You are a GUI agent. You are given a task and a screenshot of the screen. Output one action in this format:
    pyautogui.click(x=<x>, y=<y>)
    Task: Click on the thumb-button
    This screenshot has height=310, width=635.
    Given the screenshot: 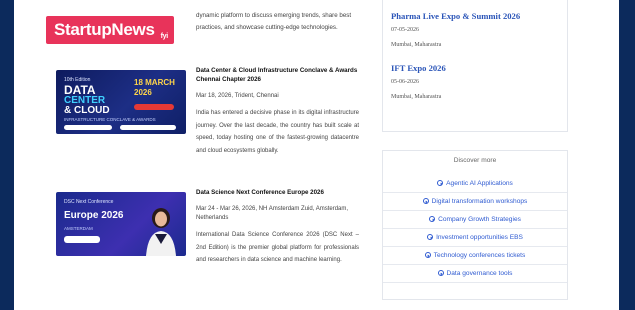 What is the action you would take?
    pyautogui.click(x=82, y=239)
    